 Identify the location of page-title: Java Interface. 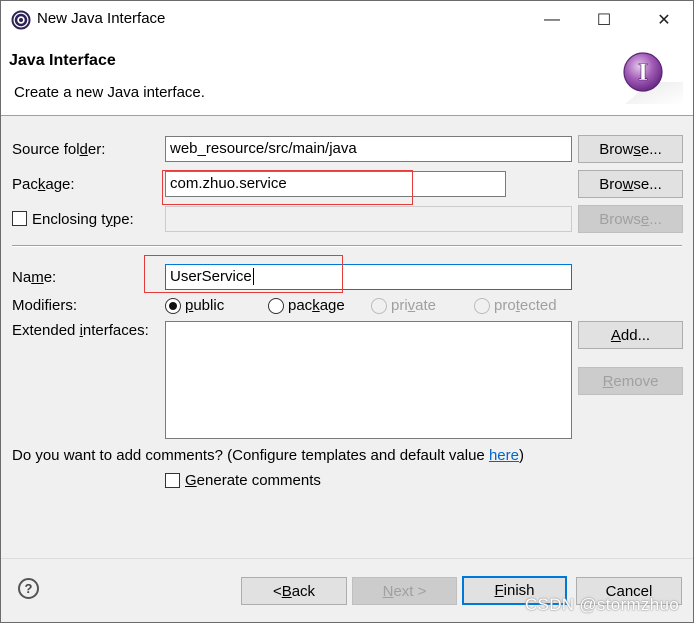
(62, 60).